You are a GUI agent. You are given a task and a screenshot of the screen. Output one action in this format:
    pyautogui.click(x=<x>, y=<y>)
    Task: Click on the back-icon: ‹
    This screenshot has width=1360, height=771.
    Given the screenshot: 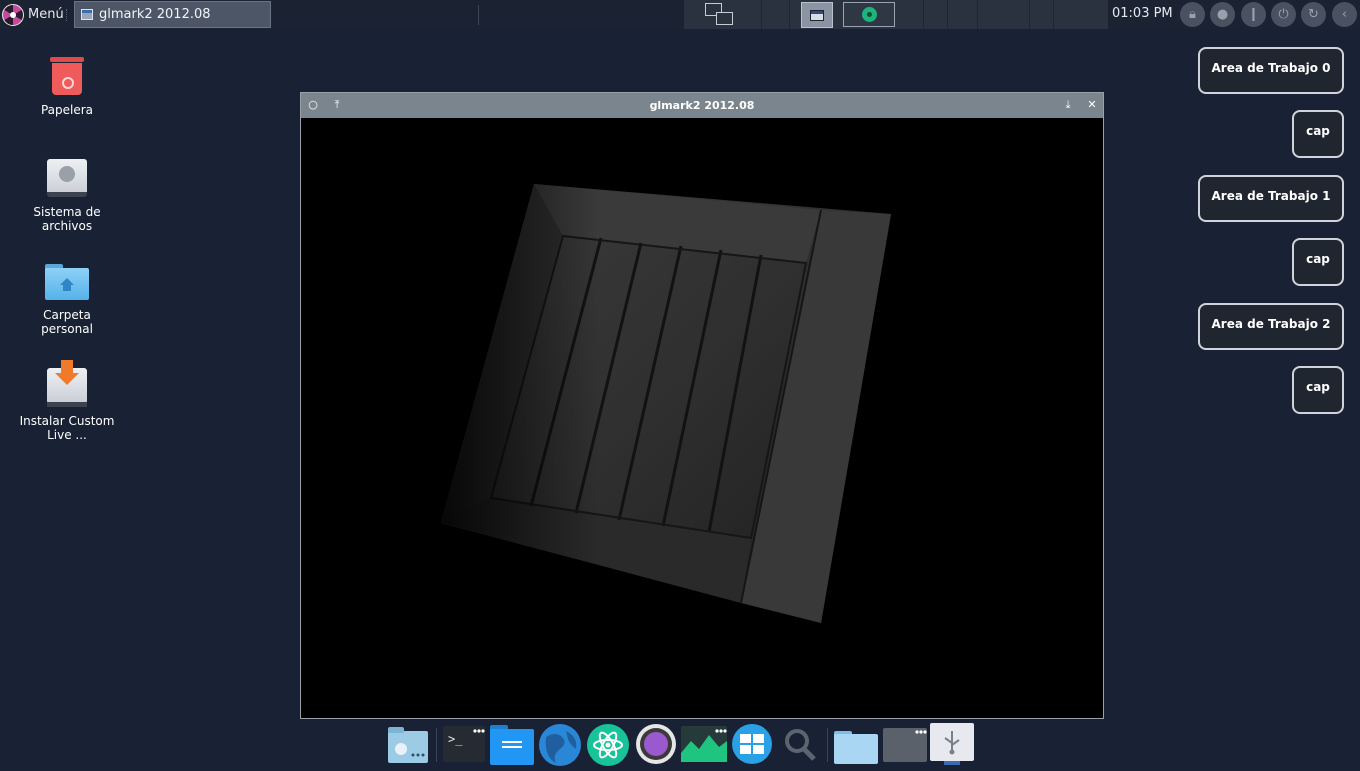 What is the action you would take?
    pyautogui.click(x=1344, y=14)
    